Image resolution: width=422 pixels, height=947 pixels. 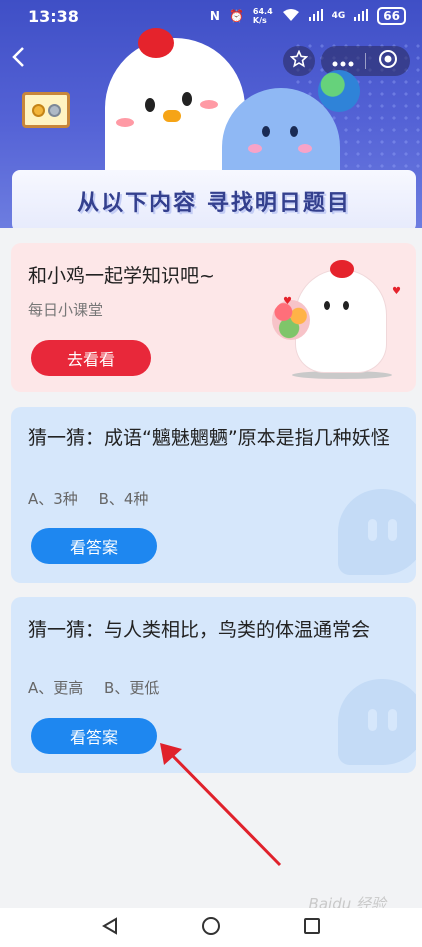 What do you see at coordinates (343, 61) in the screenshot?
I see `more-dots-icon` at bounding box center [343, 61].